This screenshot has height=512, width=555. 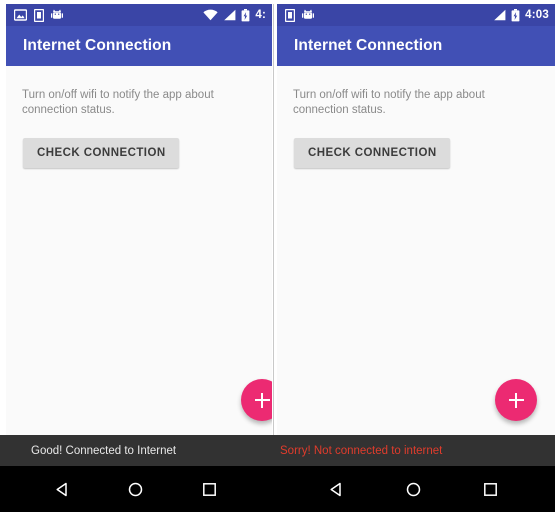 What do you see at coordinates (260, 15) in the screenshot?
I see `status-bar-clock-left: 4:` at bounding box center [260, 15].